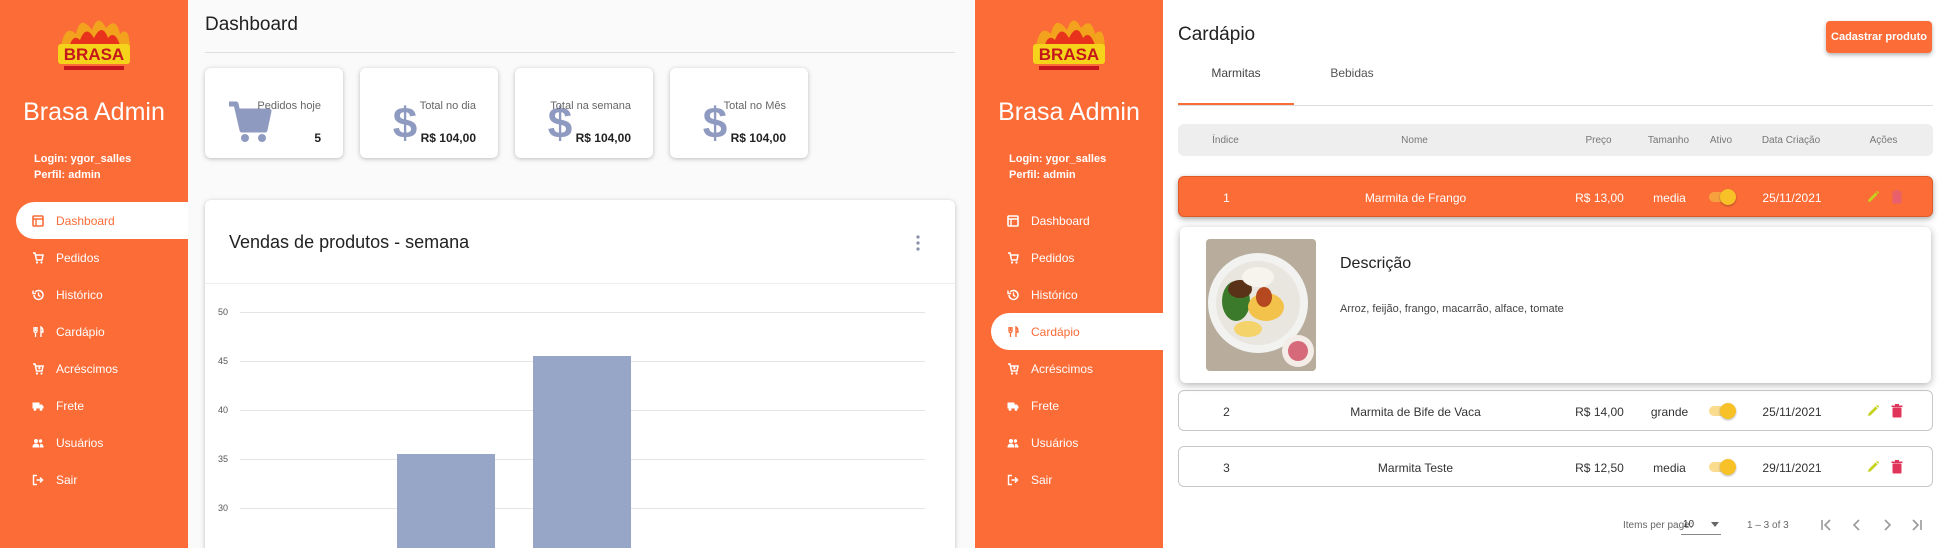  What do you see at coordinates (758, 138) in the screenshot?
I see `stat-value: R$ 104,00` at bounding box center [758, 138].